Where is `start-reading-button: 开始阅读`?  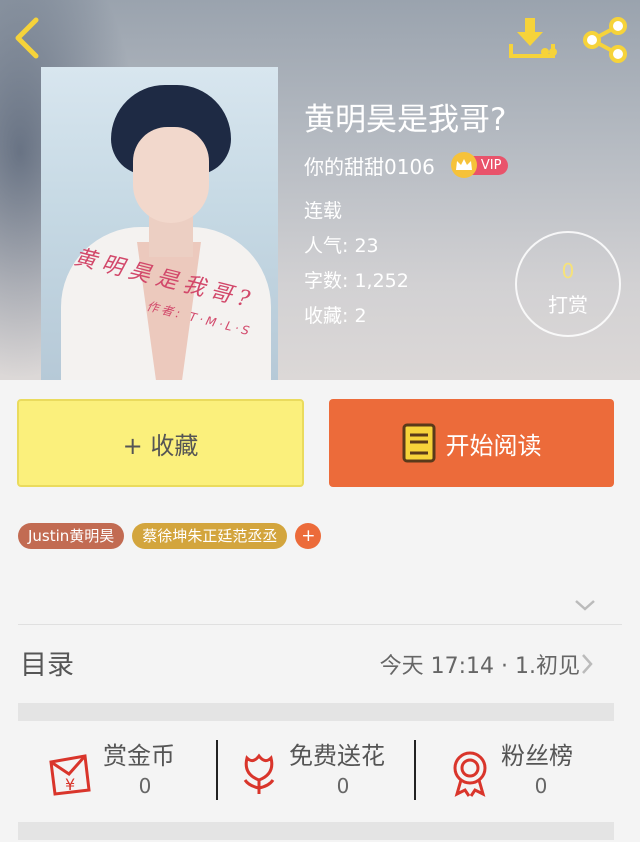 start-reading-button: 开始阅读 is located at coordinates (471, 443).